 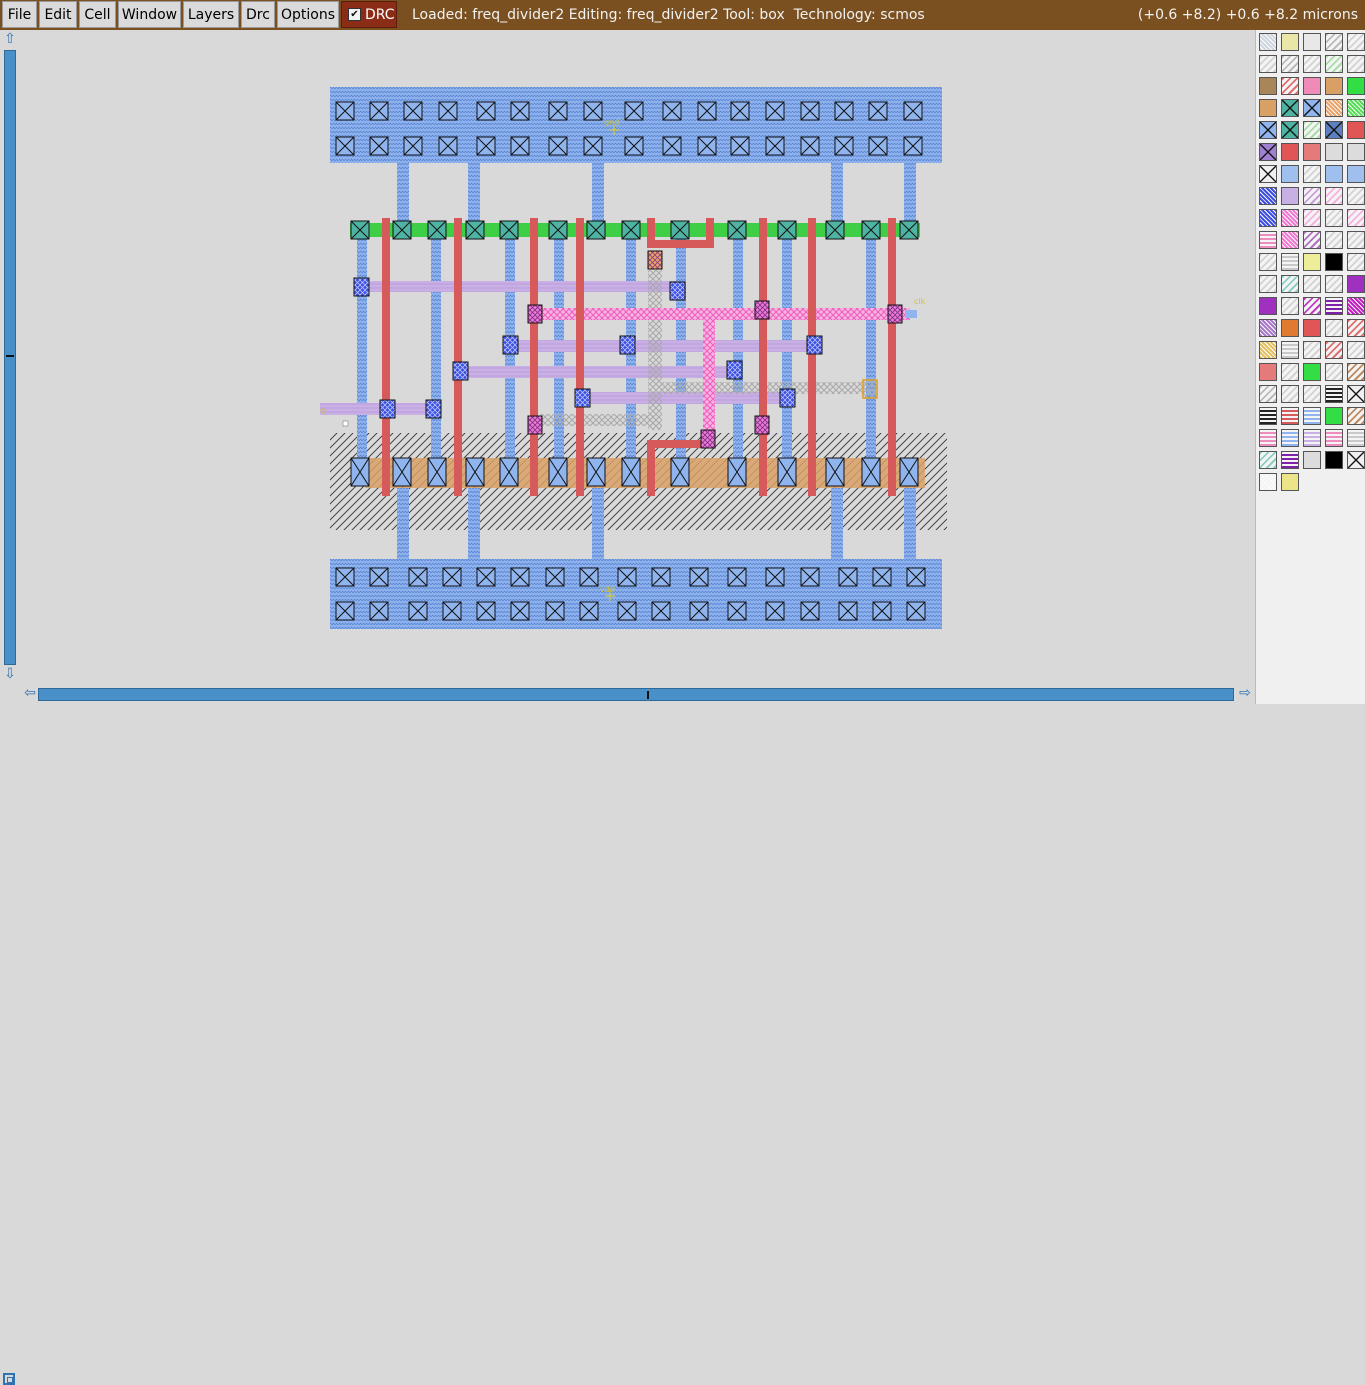 I want to click on layer-swatch-violet-hatch, so click(x=1312, y=196).